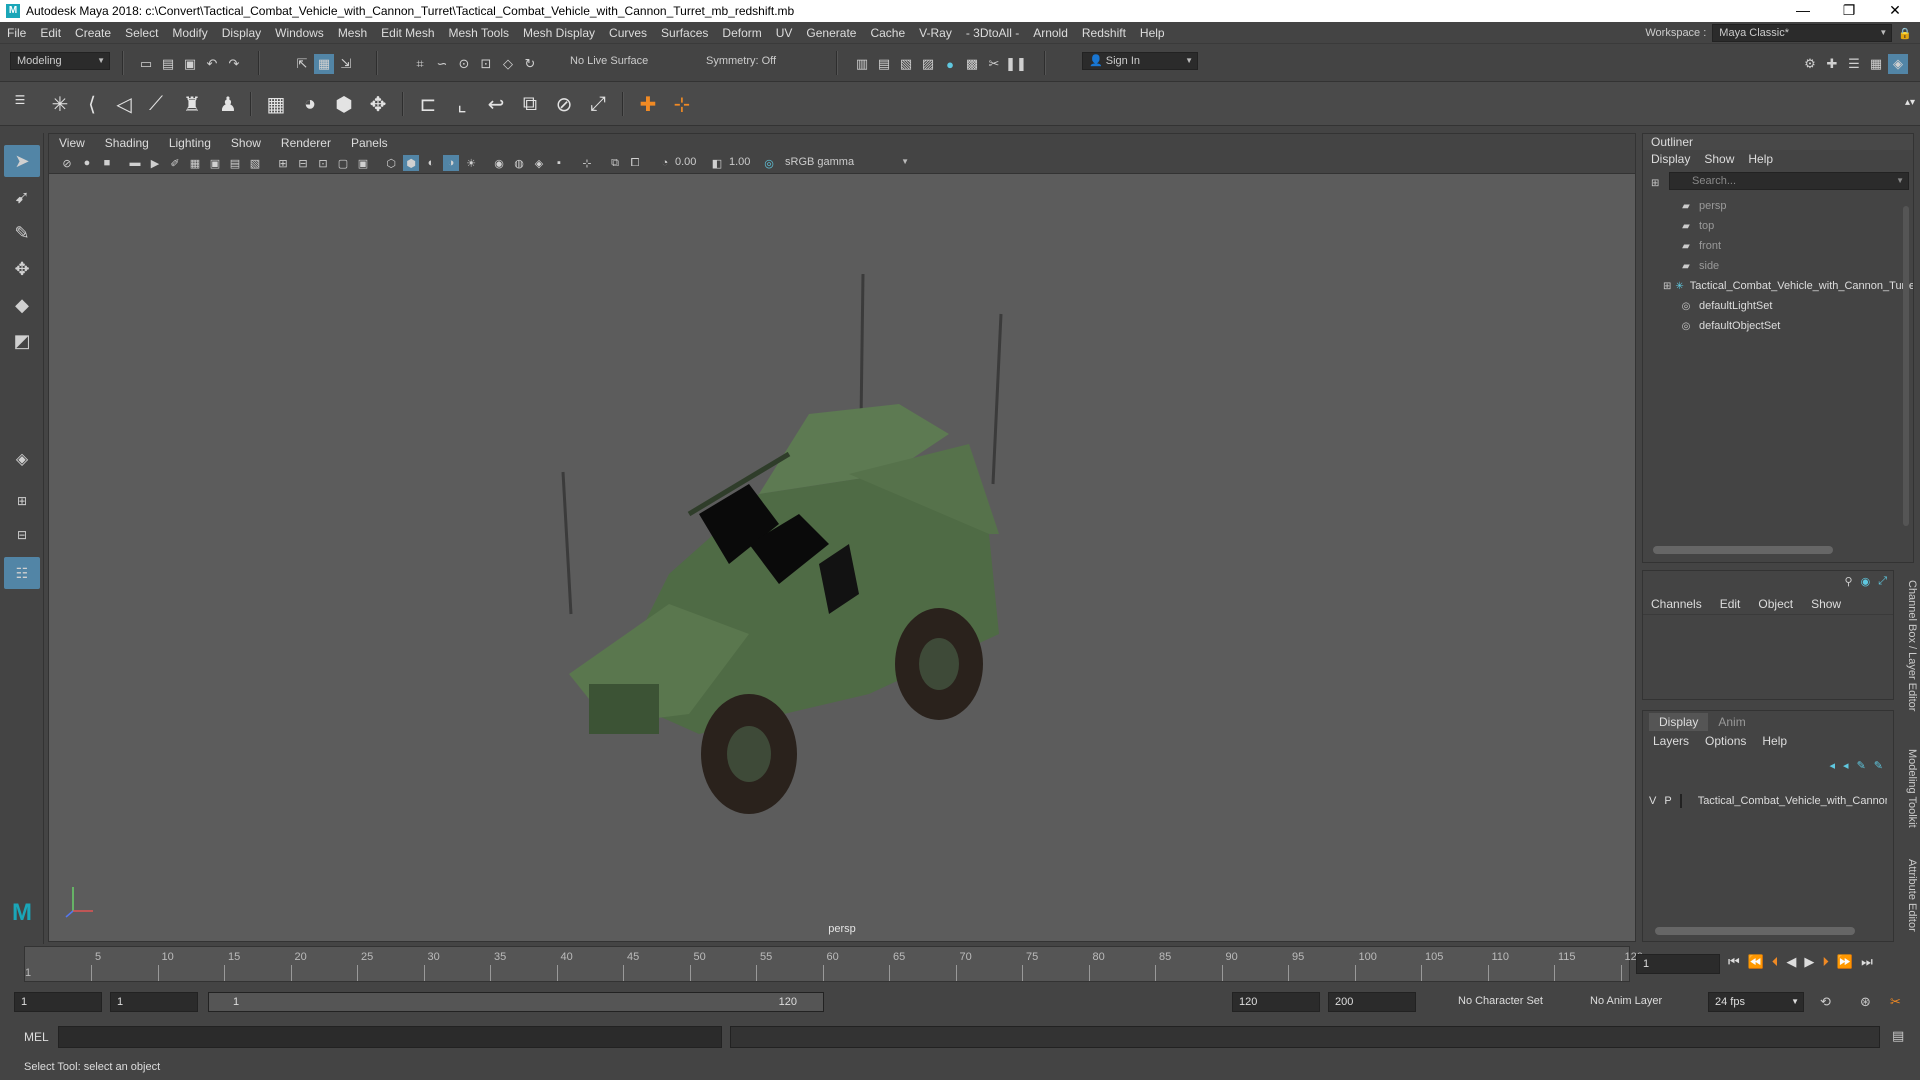 The width and height of the screenshot is (1920, 1080). What do you see at coordinates (887, 33) in the screenshot?
I see `menu-cache: Cache` at bounding box center [887, 33].